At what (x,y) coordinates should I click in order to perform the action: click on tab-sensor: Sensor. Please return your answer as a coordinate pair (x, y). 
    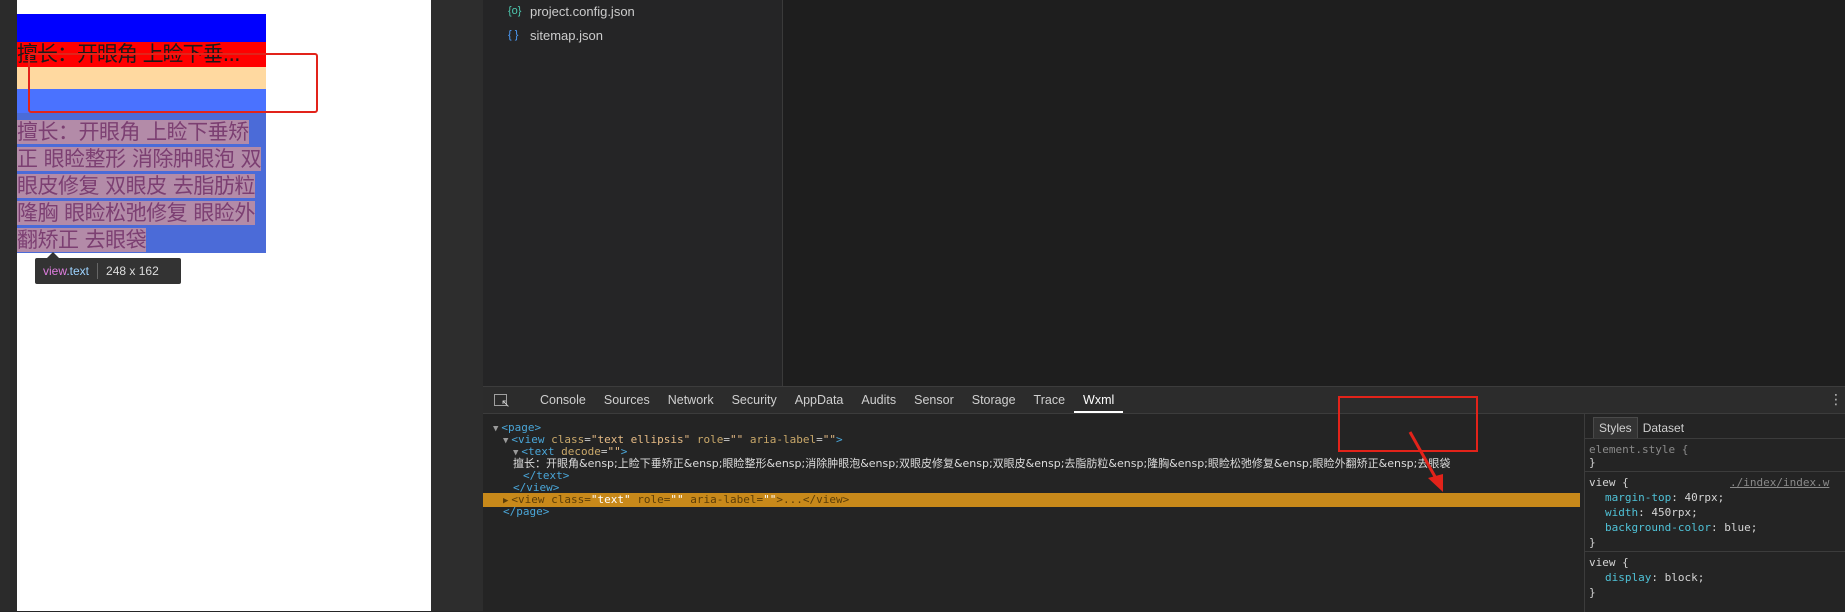
    Looking at the image, I should click on (934, 400).